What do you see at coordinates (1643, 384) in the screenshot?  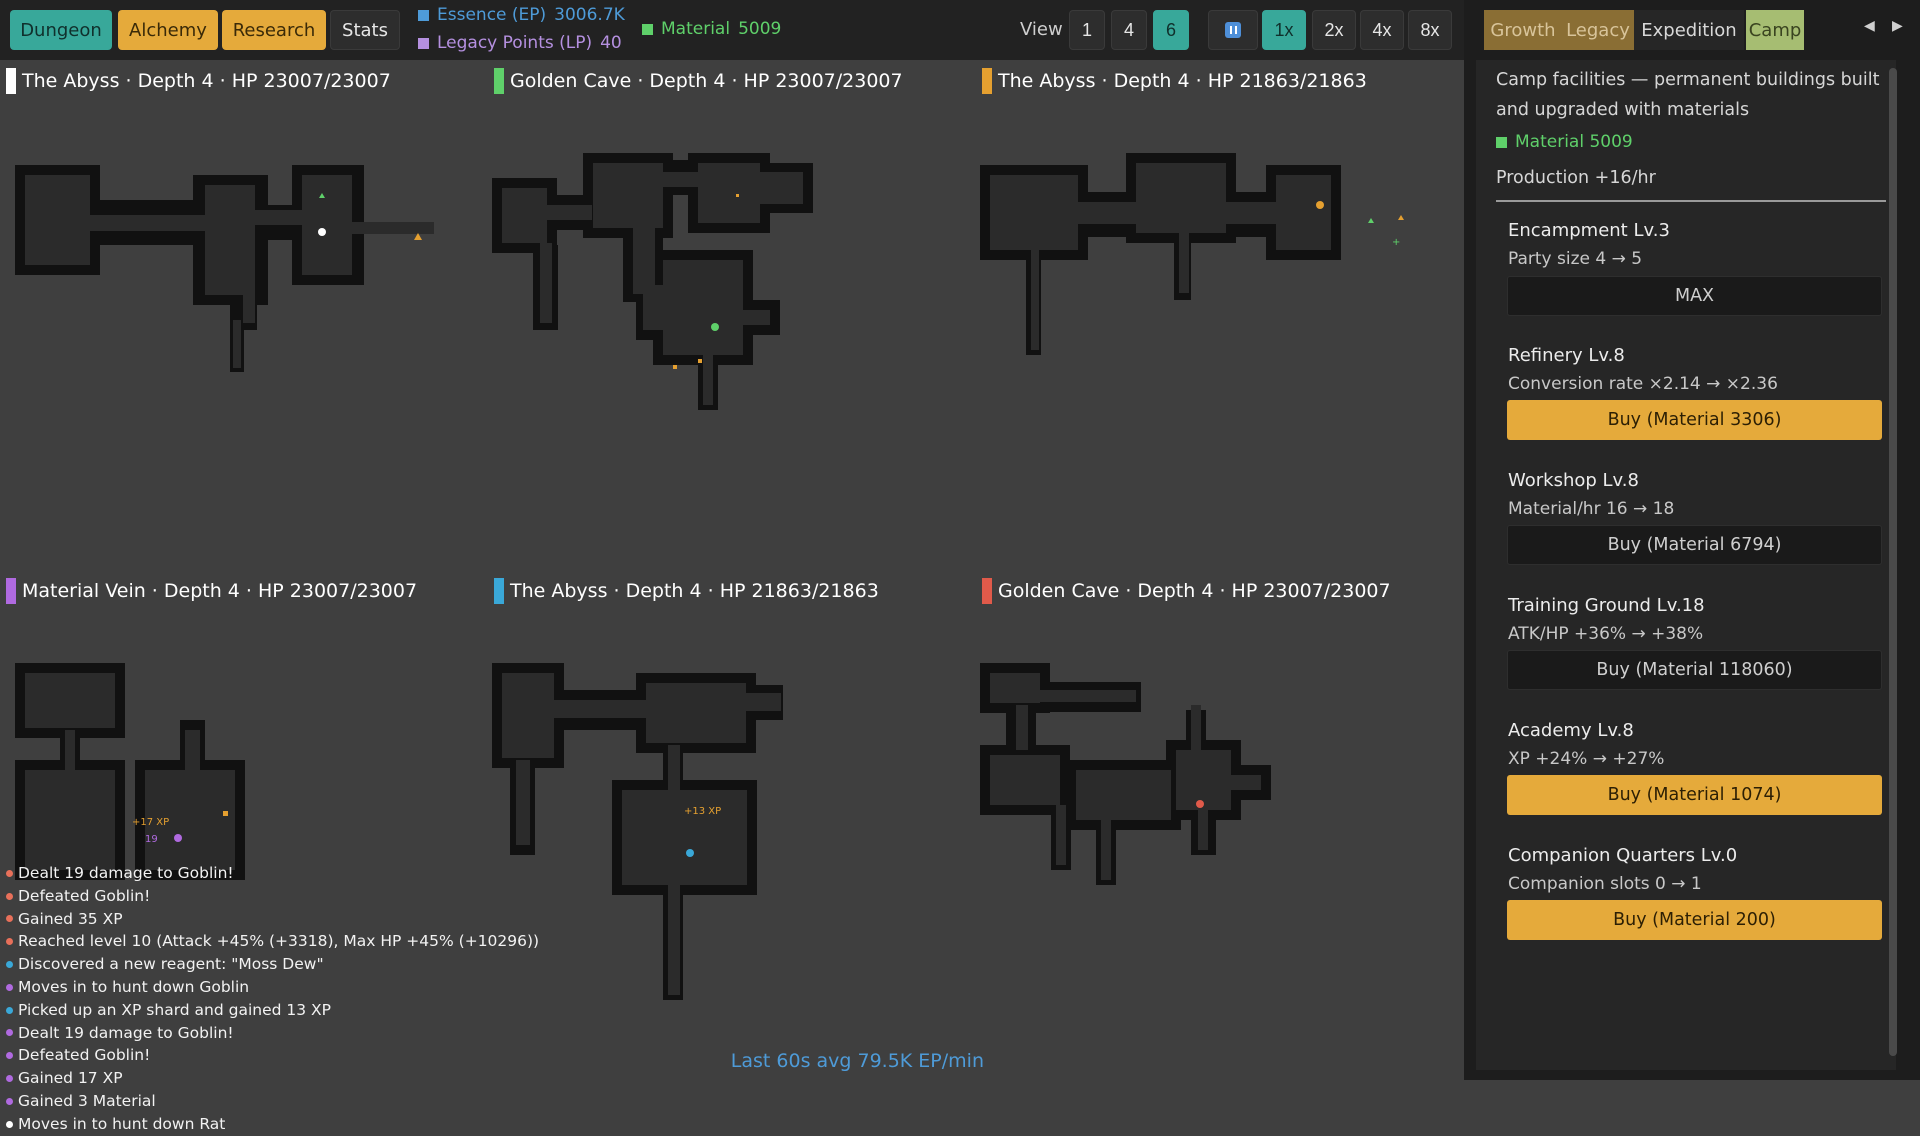 I see `facility-effect: Conversion rate ×2.14 → ×2.36` at bounding box center [1643, 384].